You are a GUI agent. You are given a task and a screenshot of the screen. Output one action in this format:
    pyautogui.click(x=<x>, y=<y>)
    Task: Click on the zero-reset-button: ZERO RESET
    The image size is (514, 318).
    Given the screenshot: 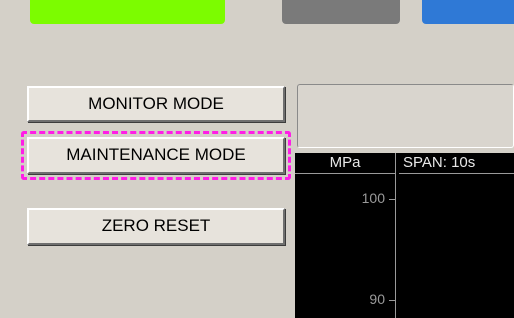 What is the action you would take?
    pyautogui.click(x=156, y=226)
    